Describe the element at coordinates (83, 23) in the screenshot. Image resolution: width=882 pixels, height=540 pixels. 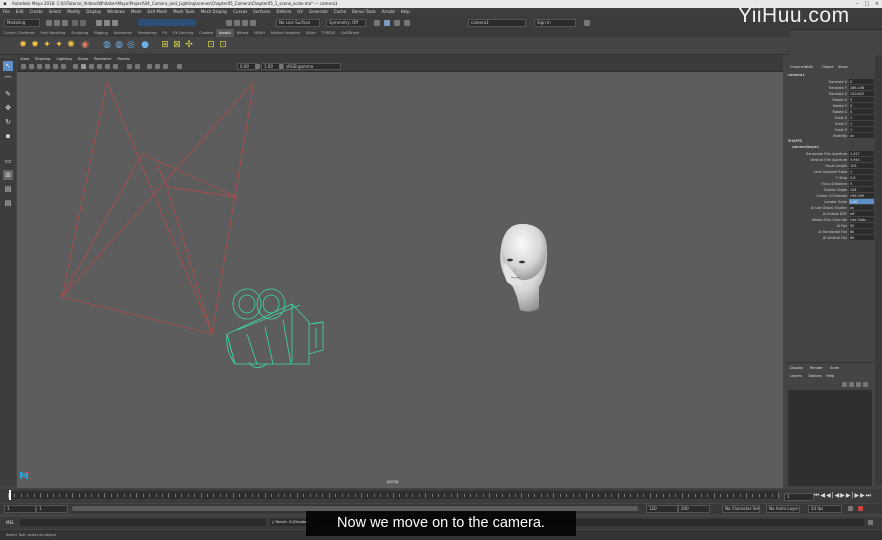
I see `redo-icon` at that location.